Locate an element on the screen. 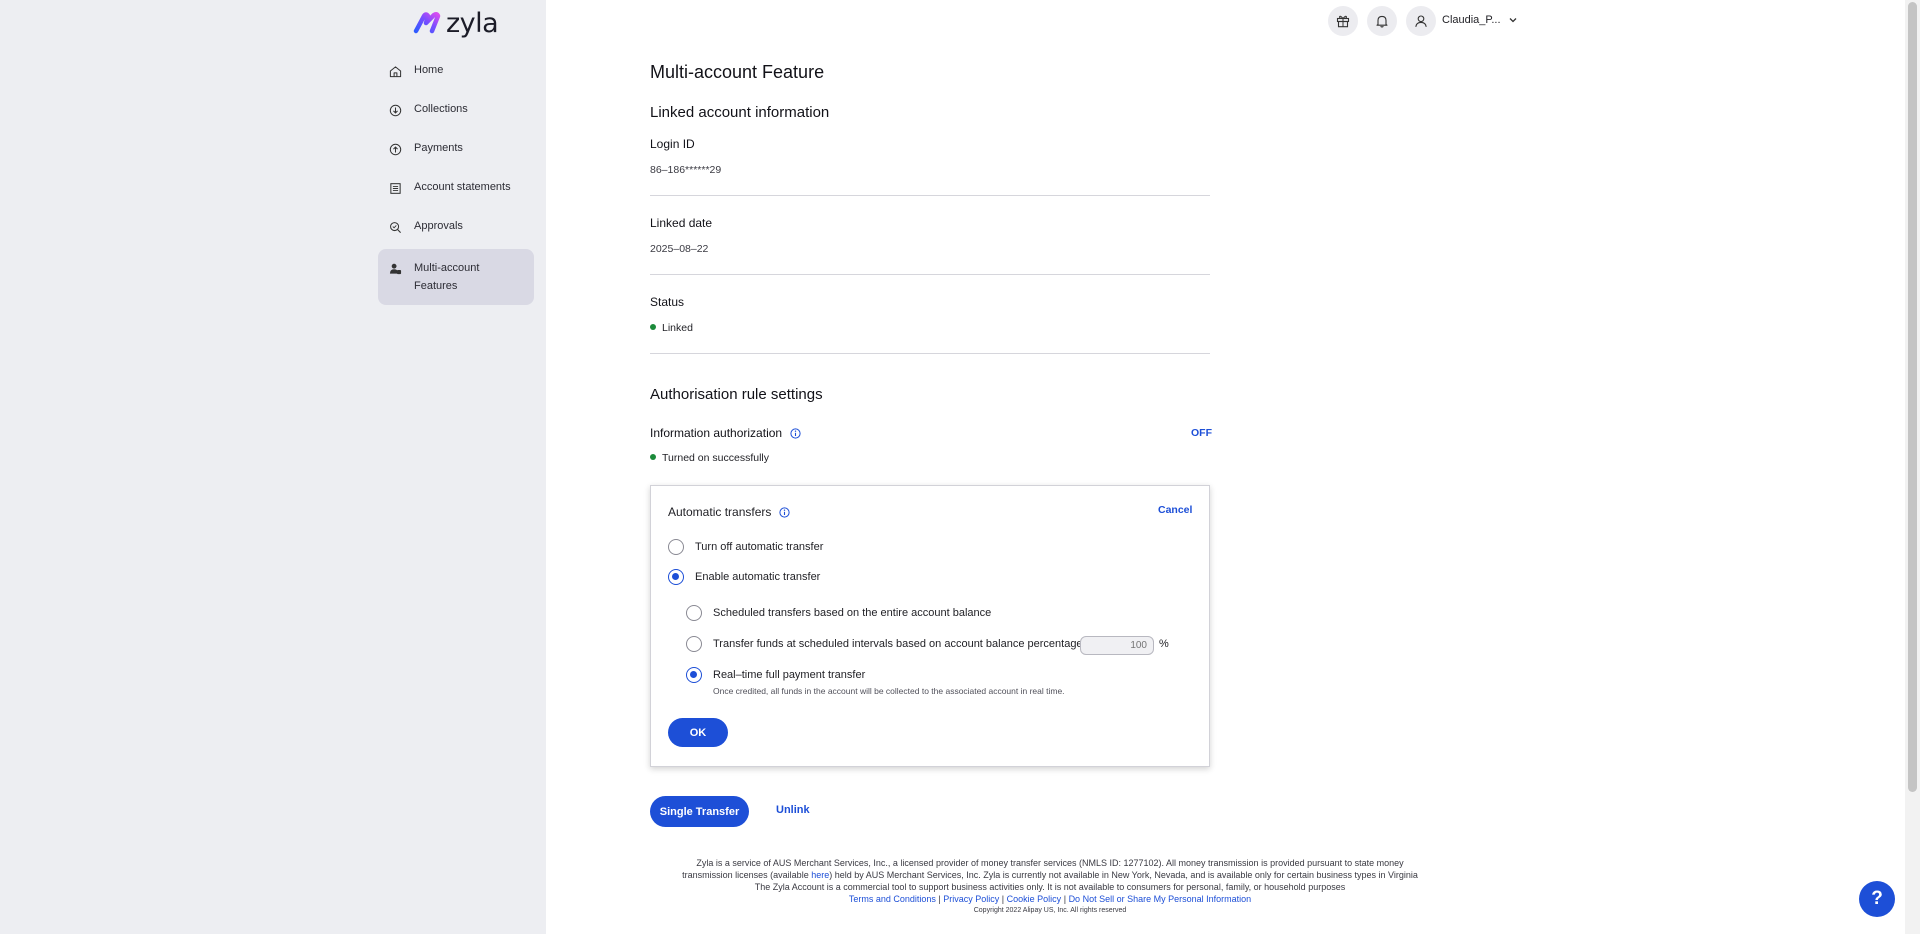 The image size is (1920, 934). status-value: Linked is located at coordinates (671, 328).